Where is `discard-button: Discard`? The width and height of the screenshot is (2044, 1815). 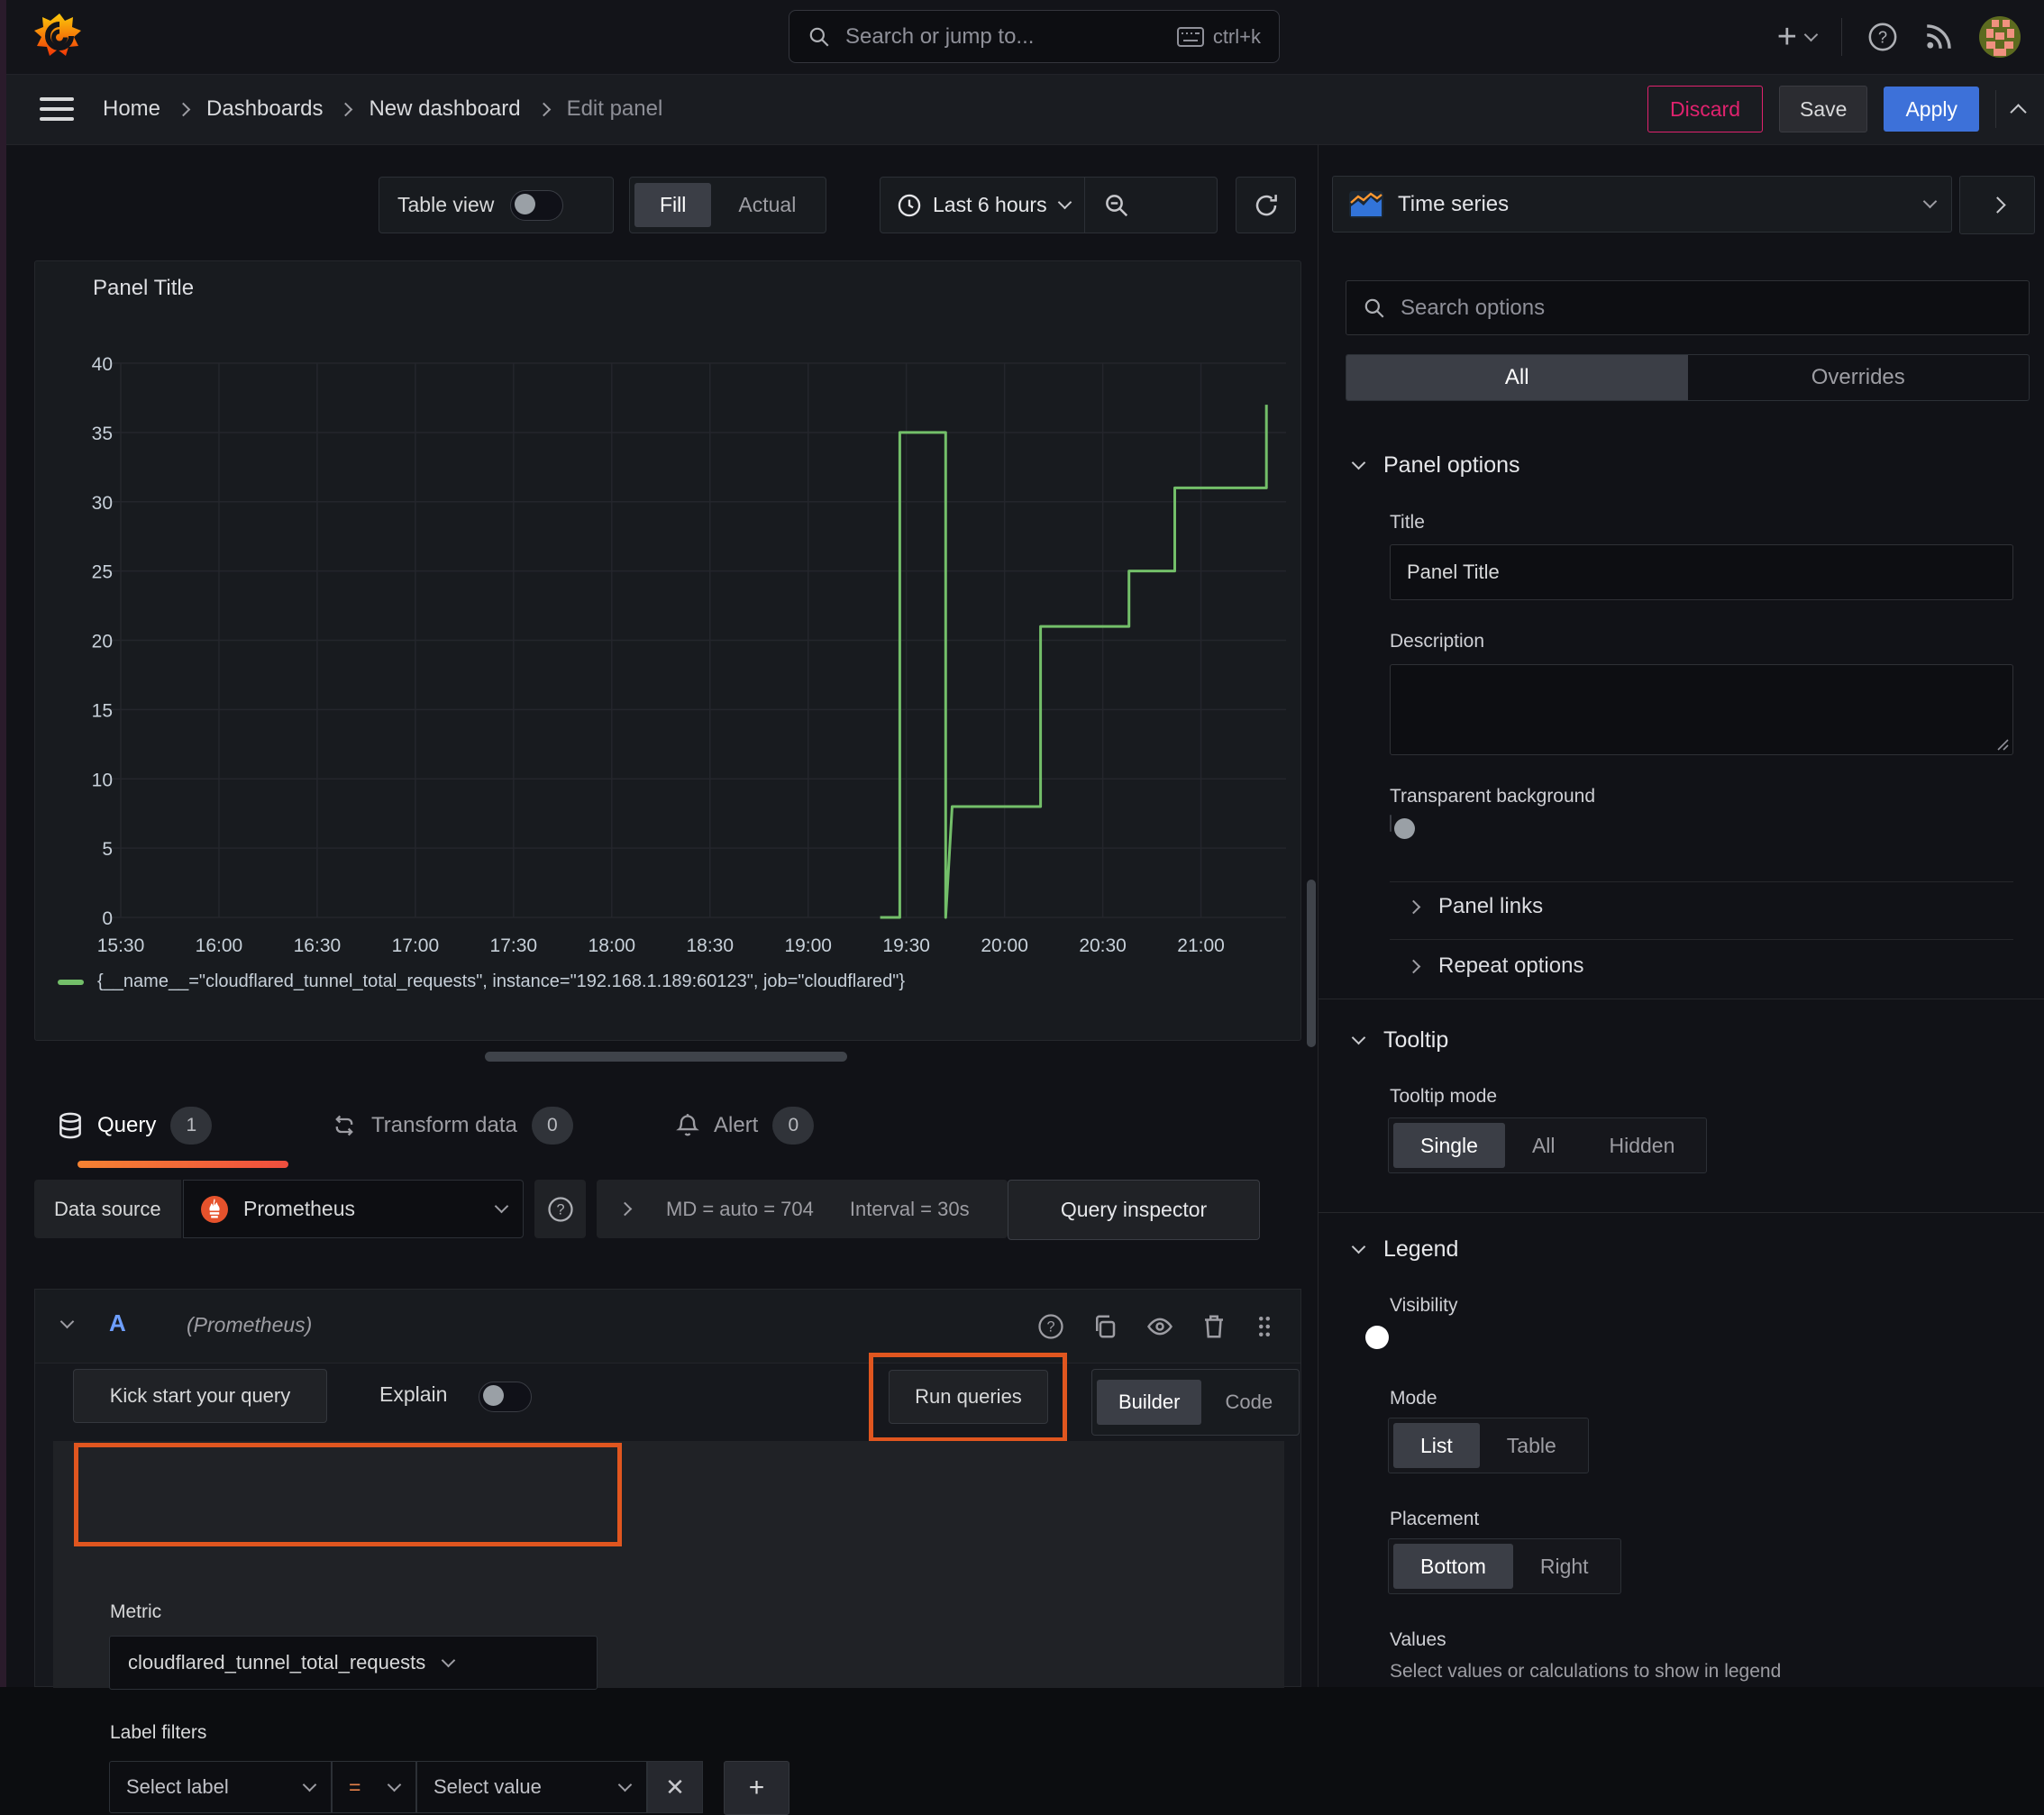
discard-button: Discard is located at coordinates (1705, 109).